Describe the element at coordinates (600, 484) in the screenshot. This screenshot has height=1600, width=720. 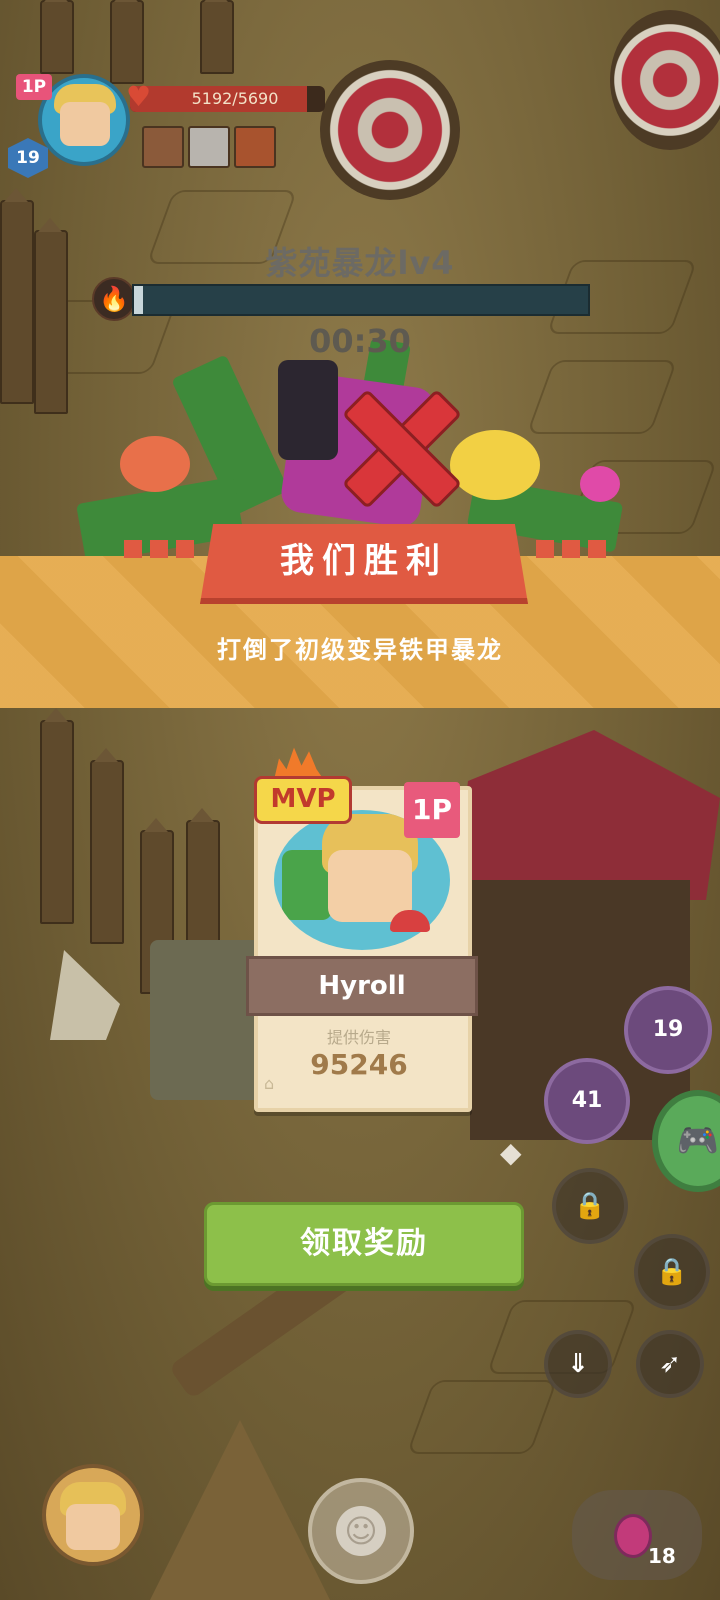
I see `pink-flower` at that location.